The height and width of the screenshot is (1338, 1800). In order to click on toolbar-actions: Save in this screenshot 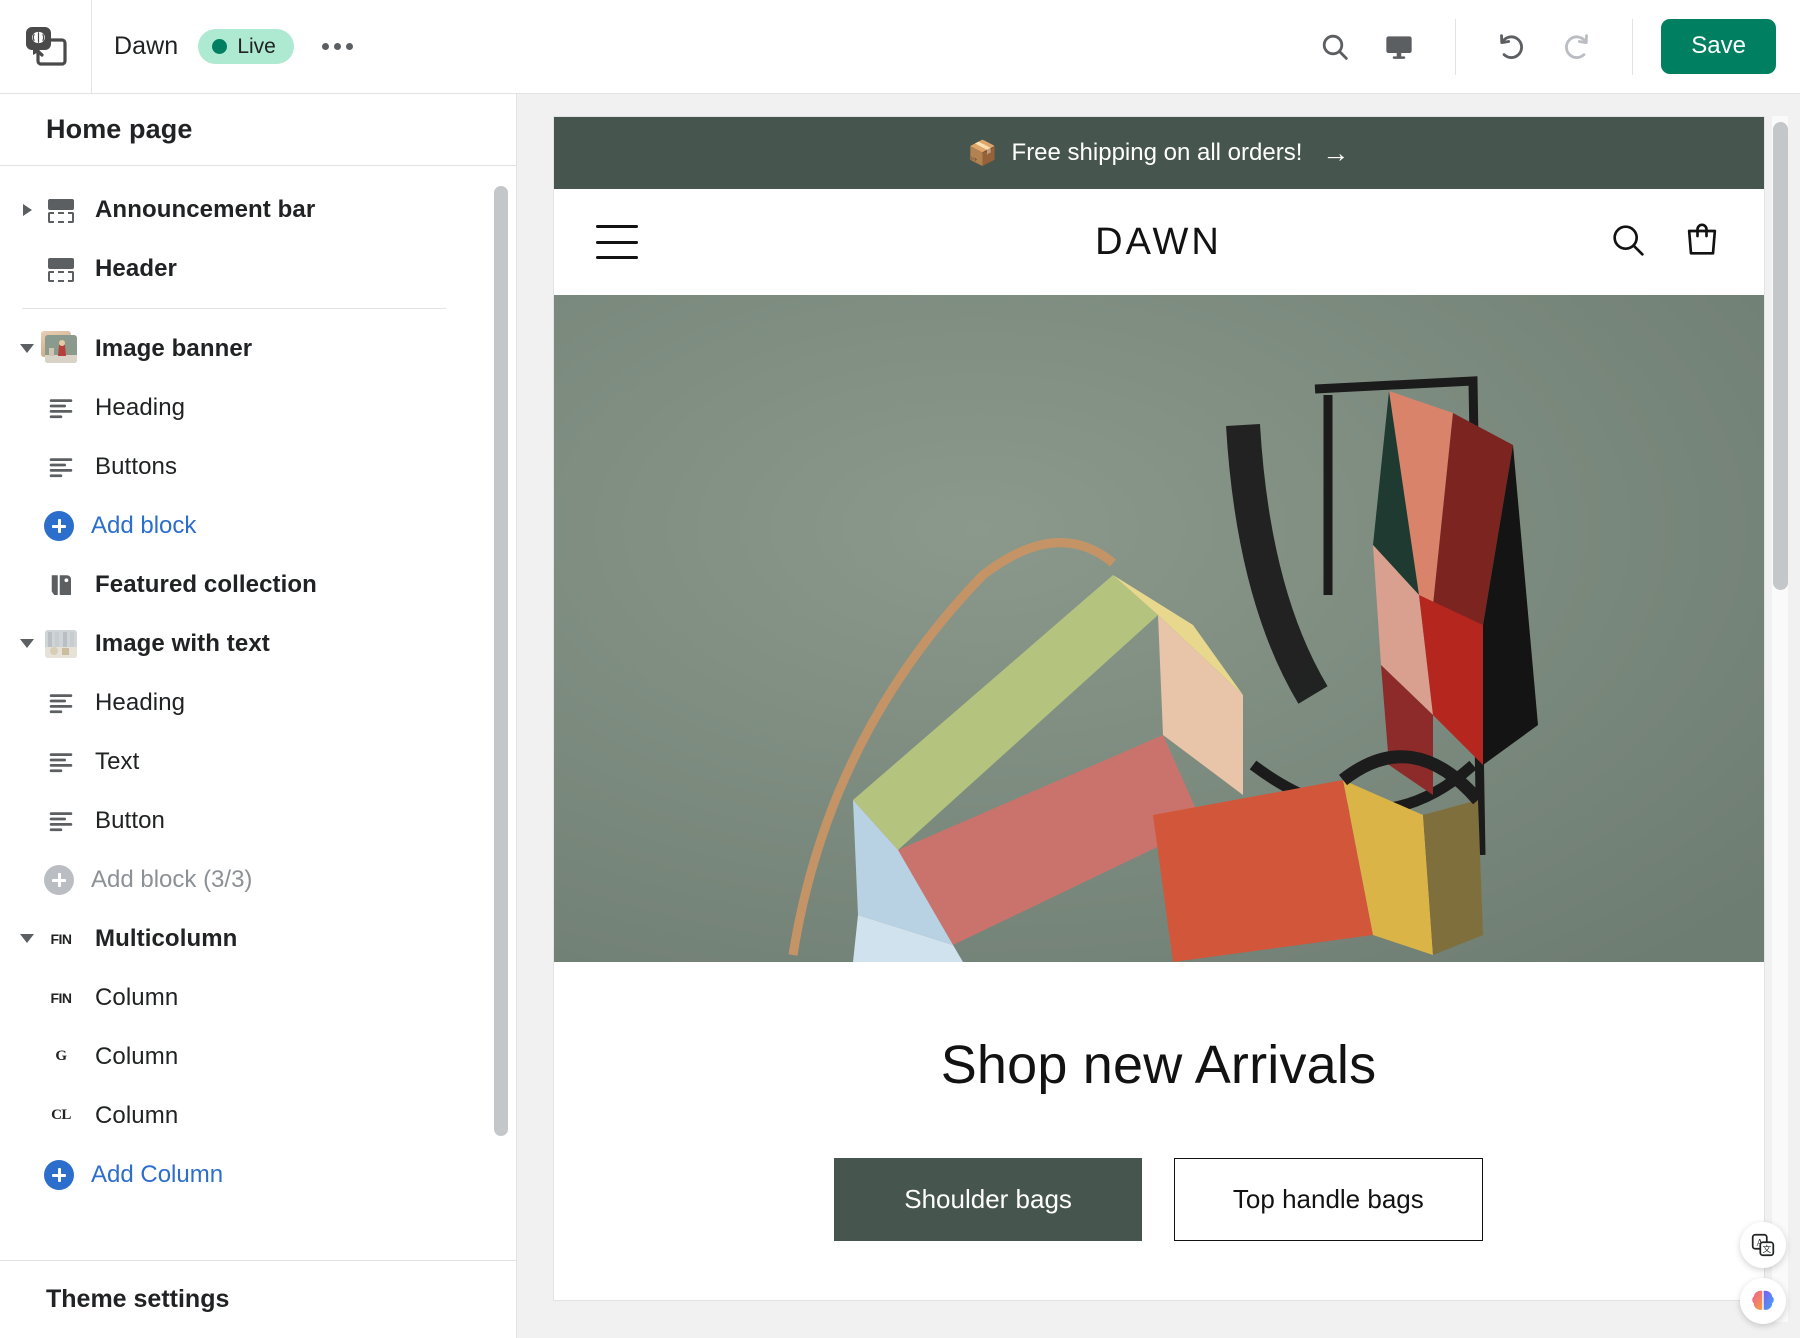, I will do `click(1539, 47)`.